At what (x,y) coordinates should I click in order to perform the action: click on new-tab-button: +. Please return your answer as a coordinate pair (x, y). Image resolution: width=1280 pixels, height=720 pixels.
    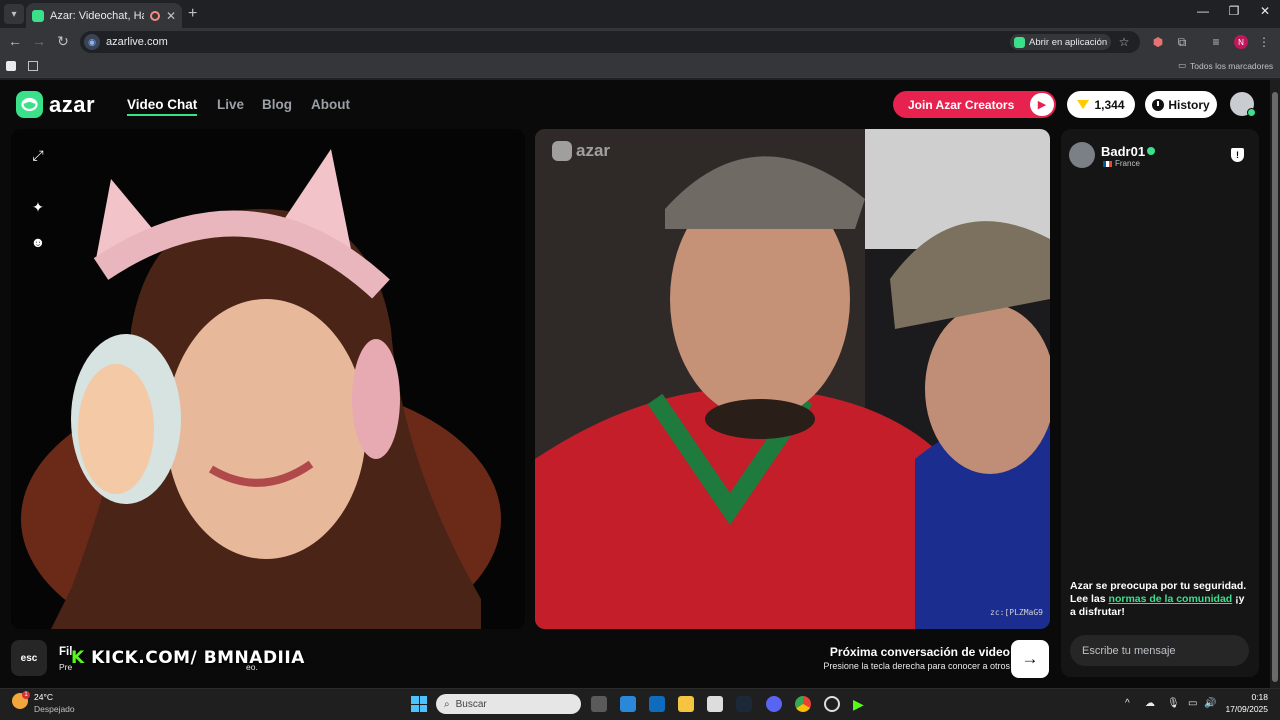
    Looking at the image, I should click on (192, 14).